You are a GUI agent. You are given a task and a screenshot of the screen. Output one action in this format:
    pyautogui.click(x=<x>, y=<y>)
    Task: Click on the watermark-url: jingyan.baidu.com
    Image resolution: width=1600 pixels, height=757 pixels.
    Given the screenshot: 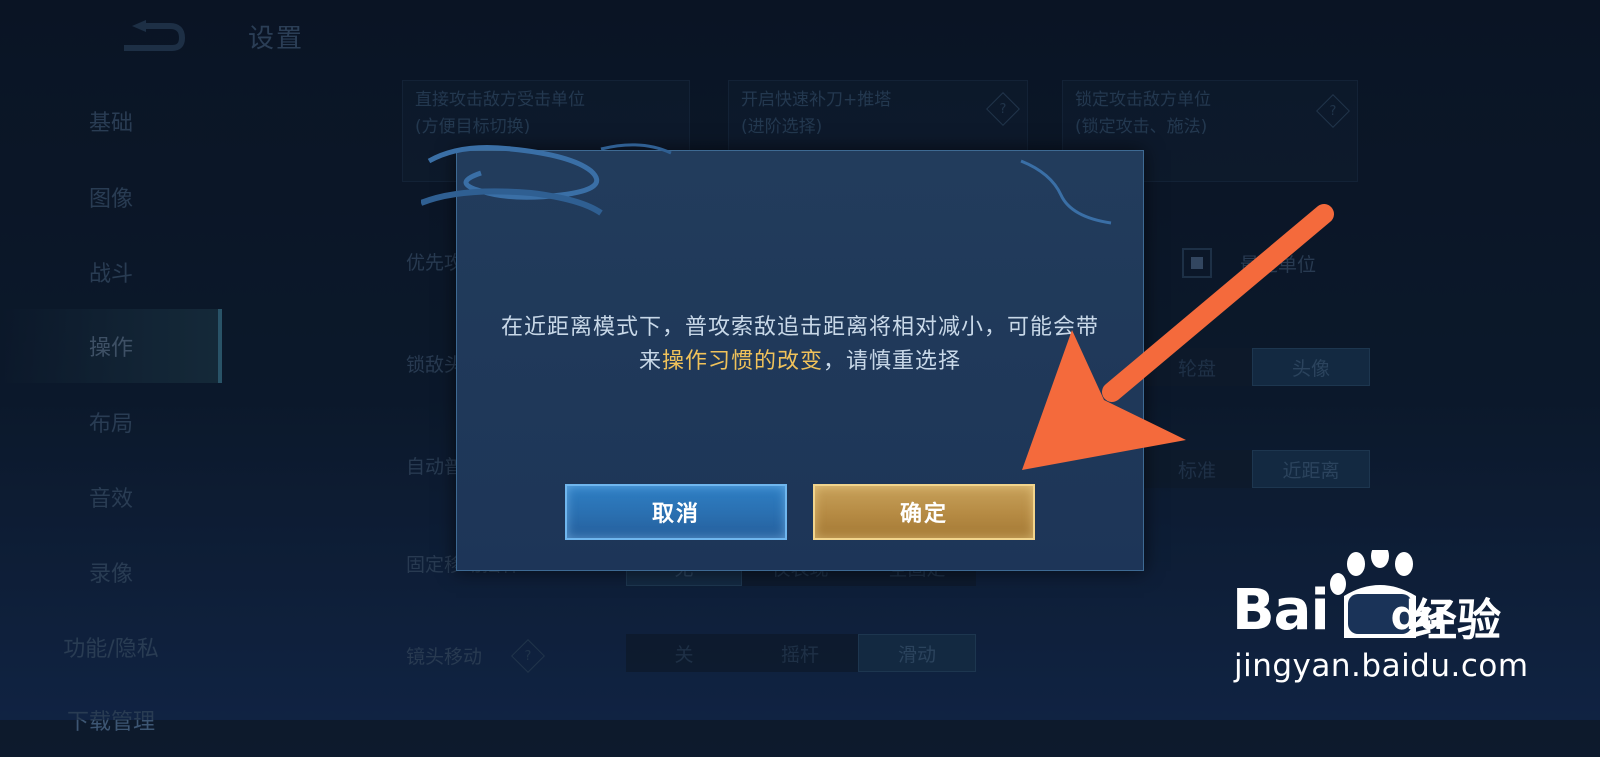 What is the action you would take?
    pyautogui.click(x=1381, y=666)
    